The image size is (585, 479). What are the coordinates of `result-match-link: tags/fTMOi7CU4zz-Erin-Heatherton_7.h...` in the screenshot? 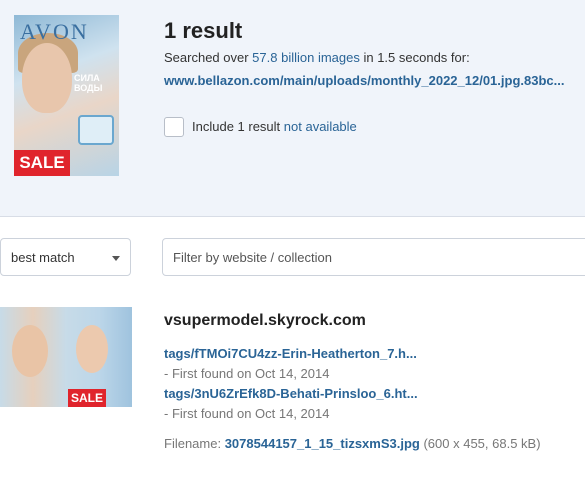 It's located at (290, 353).